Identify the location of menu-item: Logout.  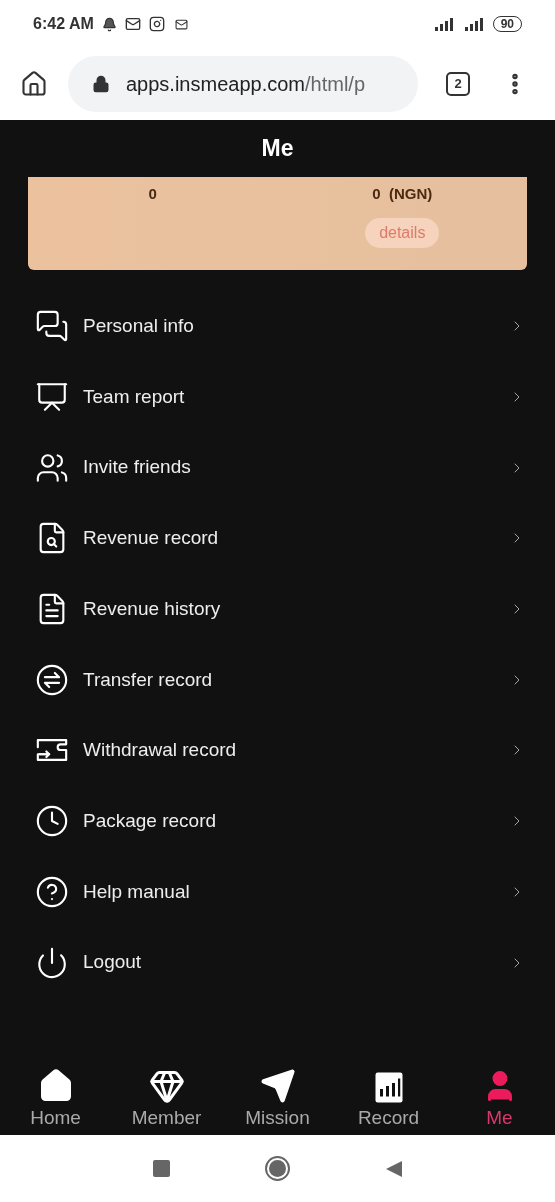
(277, 962).